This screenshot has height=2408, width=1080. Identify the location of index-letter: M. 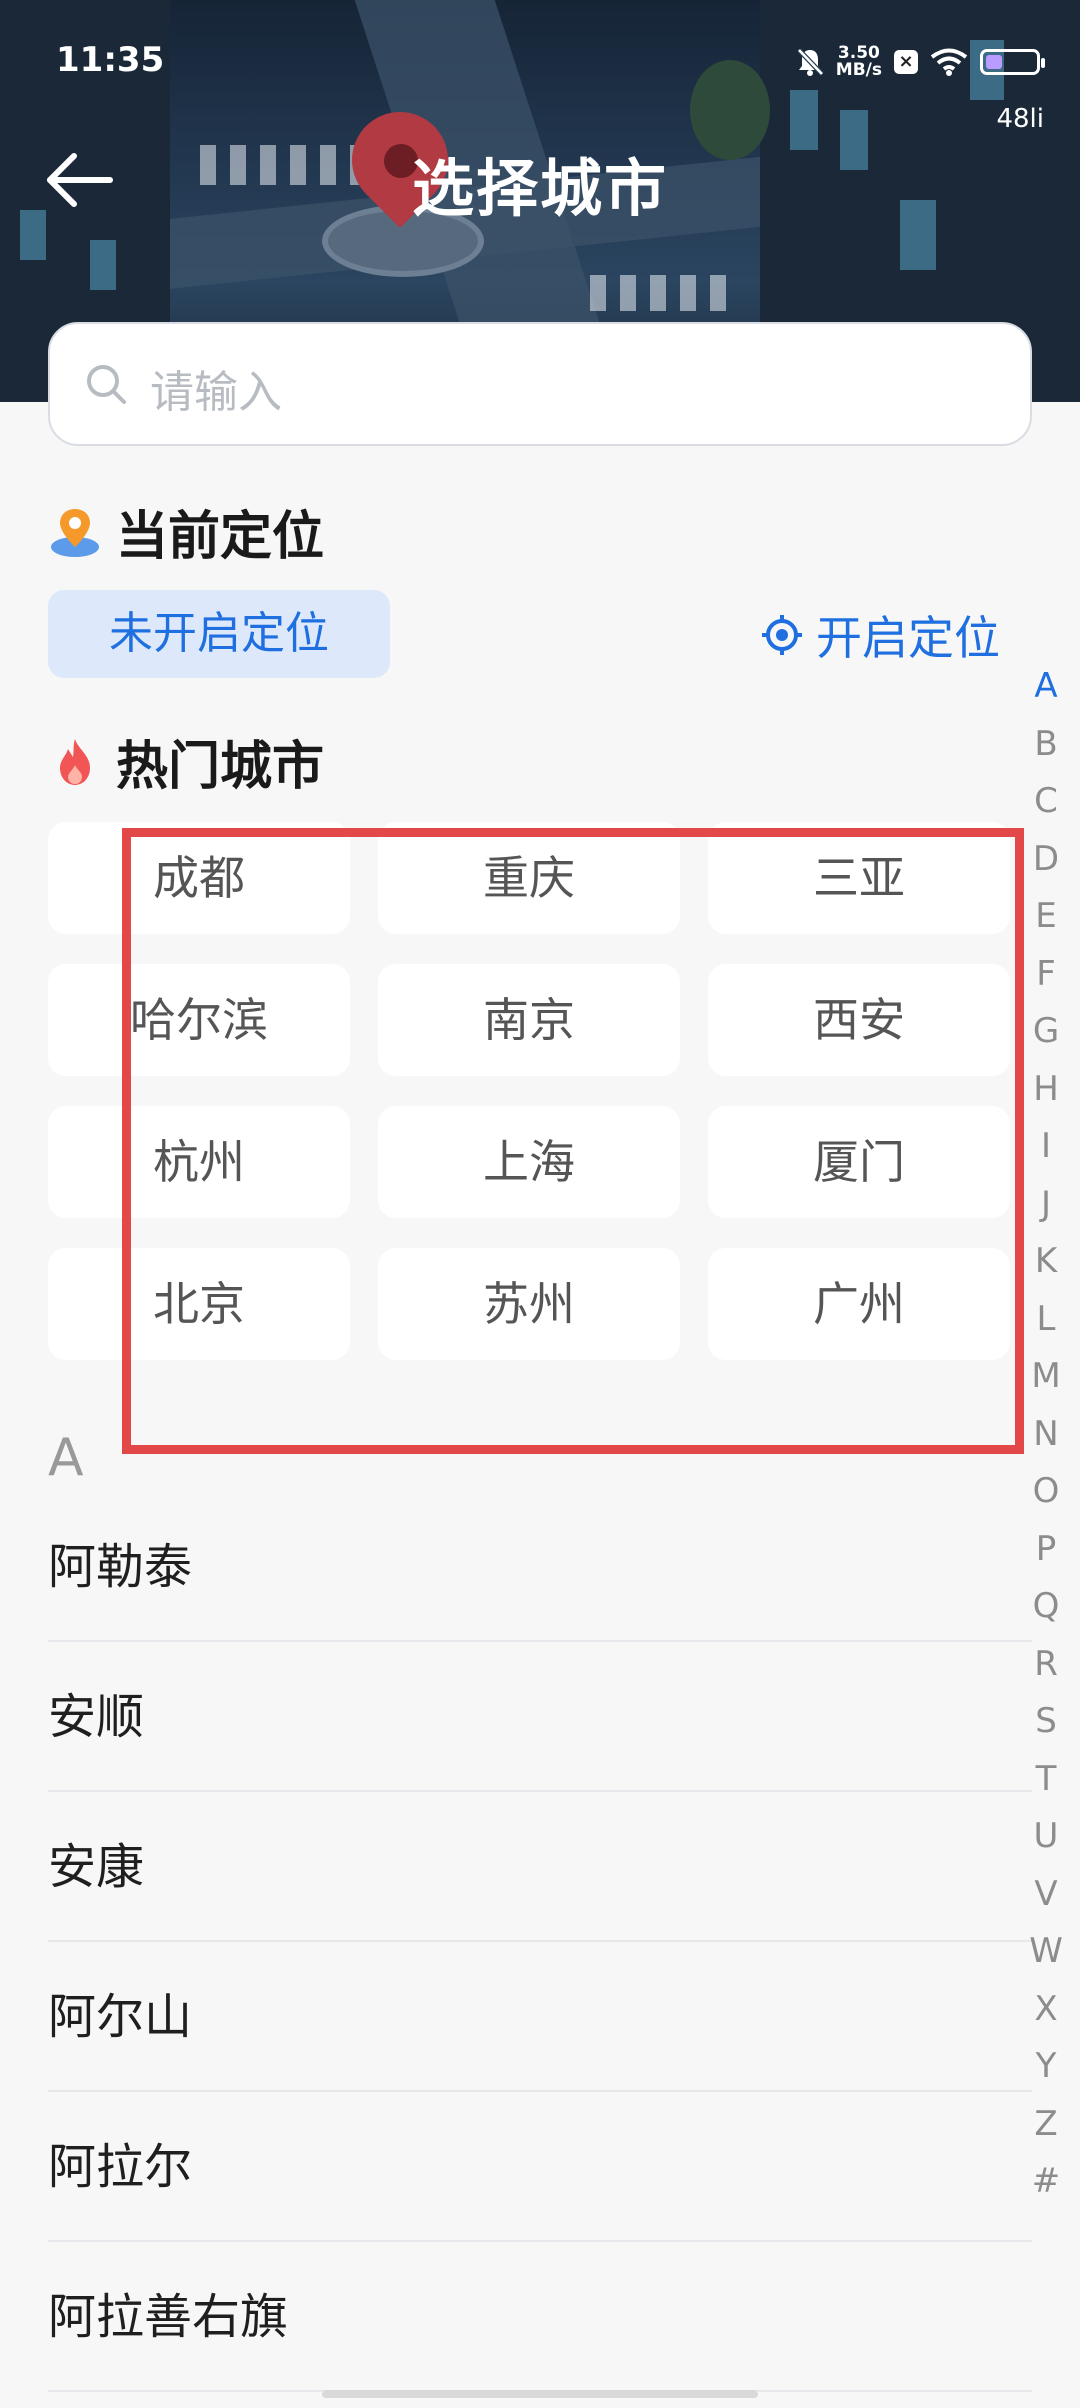
(1046, 1377).